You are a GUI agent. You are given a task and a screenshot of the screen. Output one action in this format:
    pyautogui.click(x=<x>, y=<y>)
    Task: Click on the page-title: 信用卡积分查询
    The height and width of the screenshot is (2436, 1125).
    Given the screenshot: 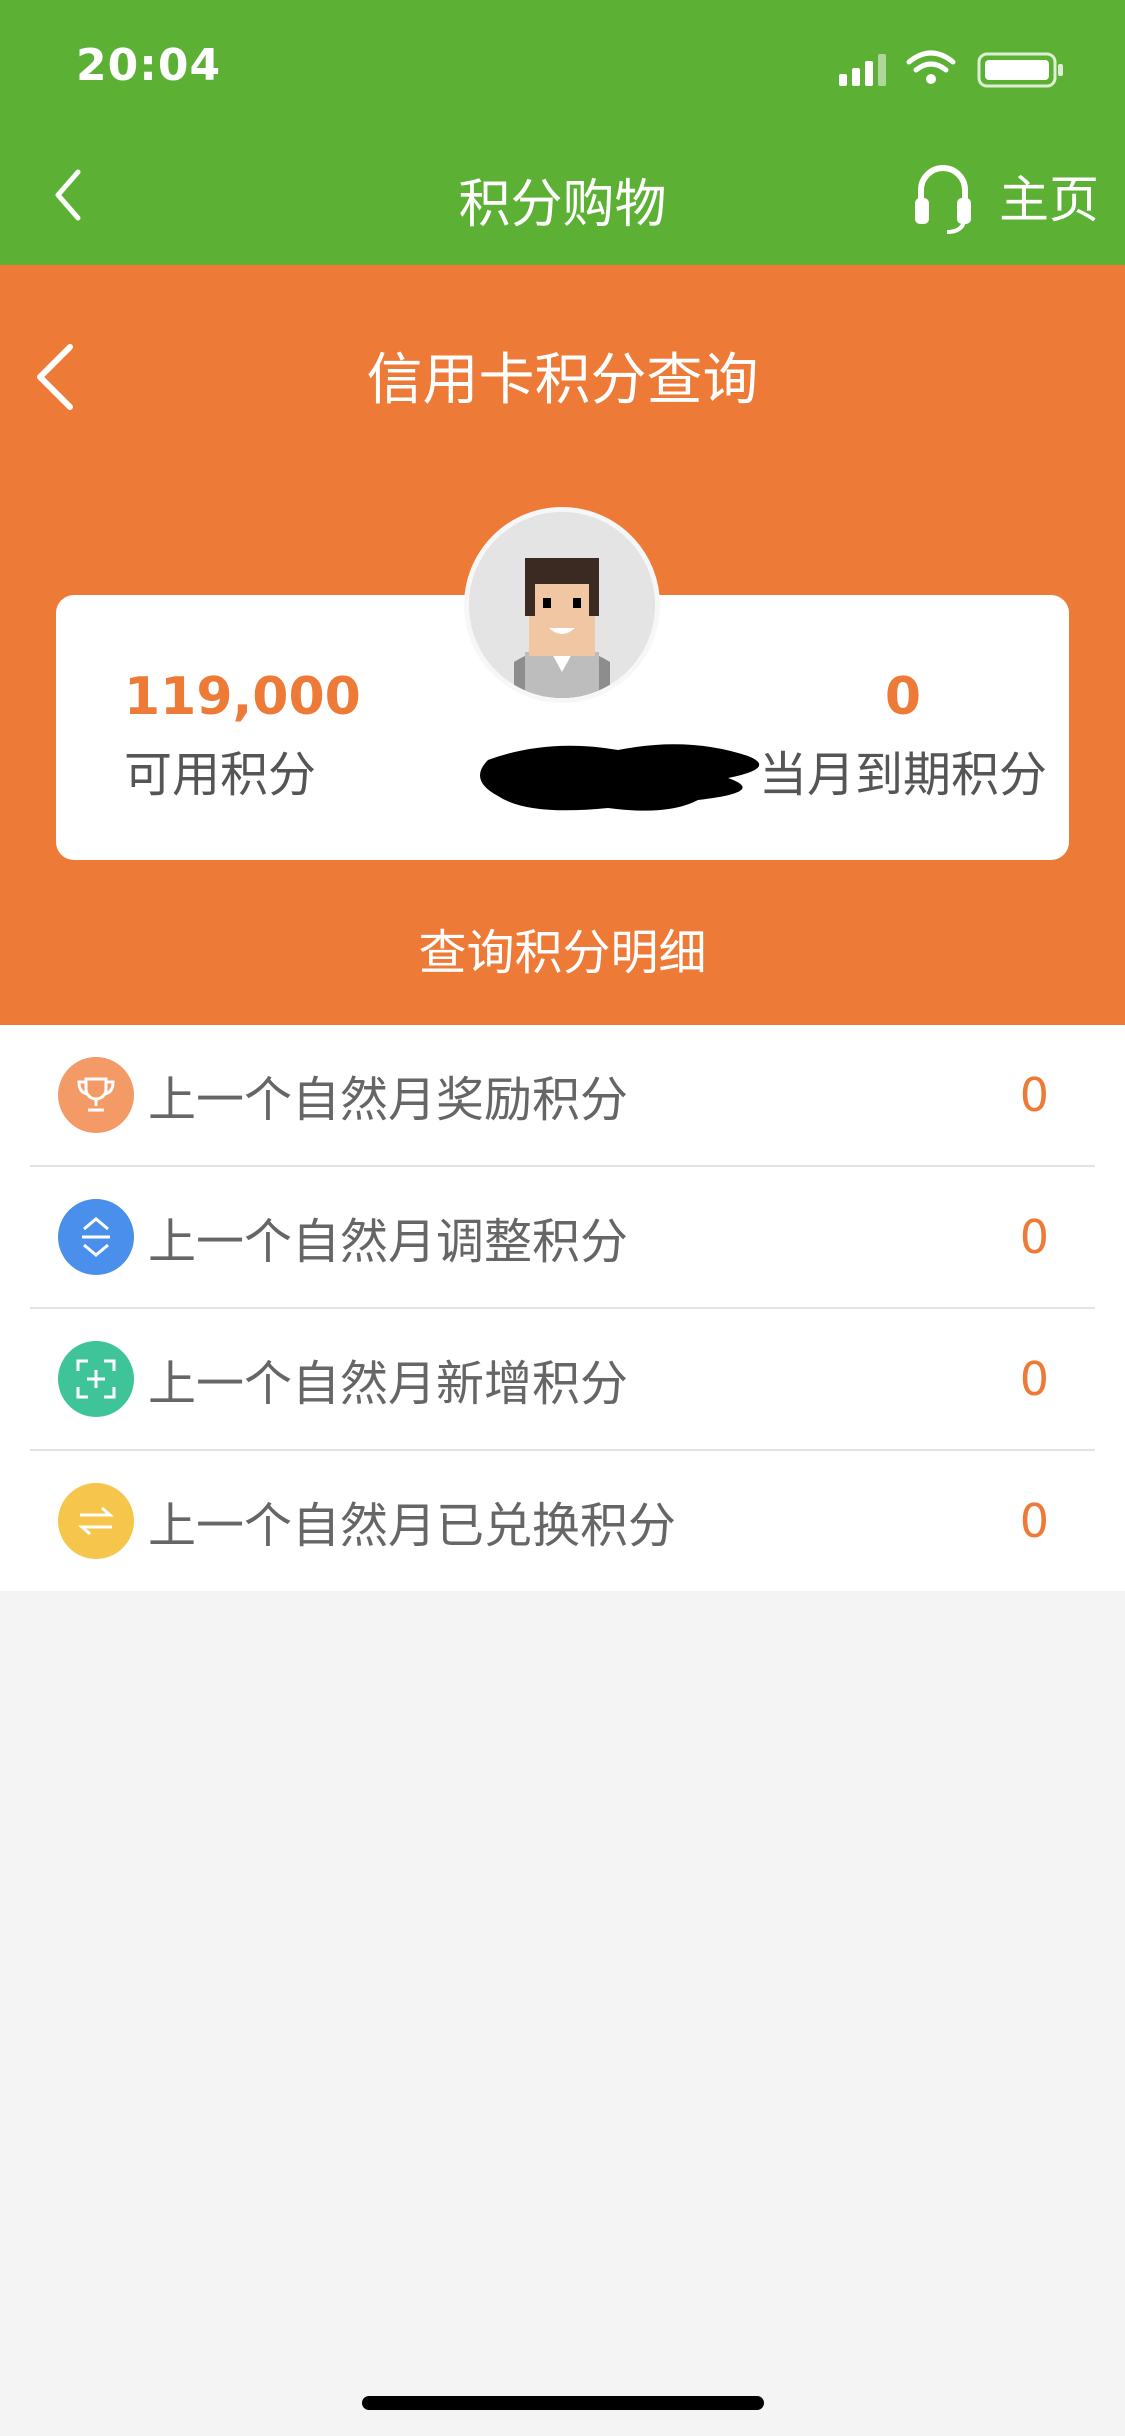 What is the action you would take?
    pyautogui.click(x=562, y=380)
    